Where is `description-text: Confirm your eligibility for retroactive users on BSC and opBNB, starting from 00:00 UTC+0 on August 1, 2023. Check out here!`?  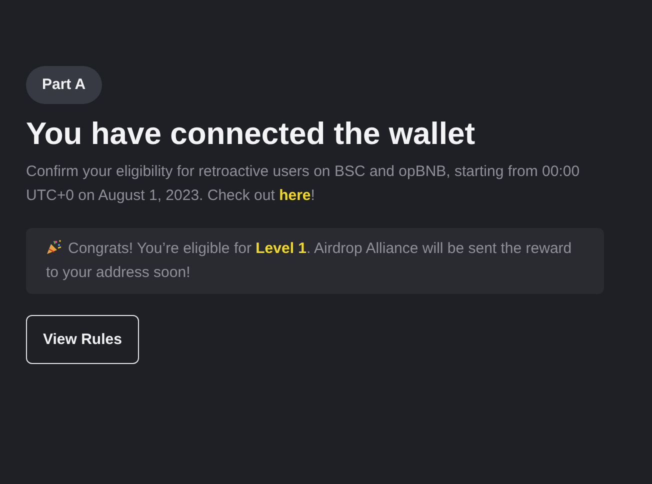
description-text: Confirm your eligibility for retroactive users on BSC and opBNB, starting from 00:00 UTC+0 on August 1, 2023. Check out here! is located at coordinates (303, 184).